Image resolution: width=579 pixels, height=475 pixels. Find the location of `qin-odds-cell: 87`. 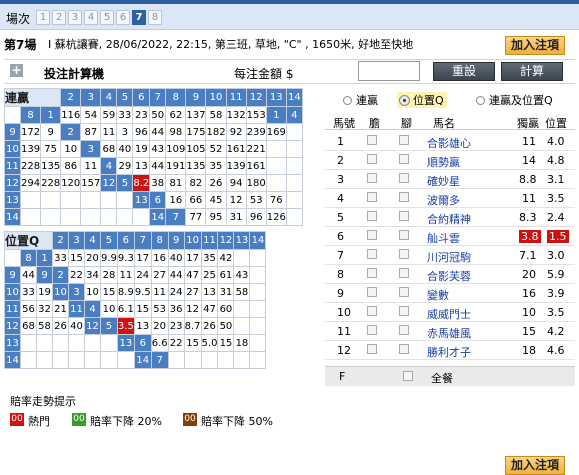

qin-odds-cell: 87 is located at coordinates (91, 132).